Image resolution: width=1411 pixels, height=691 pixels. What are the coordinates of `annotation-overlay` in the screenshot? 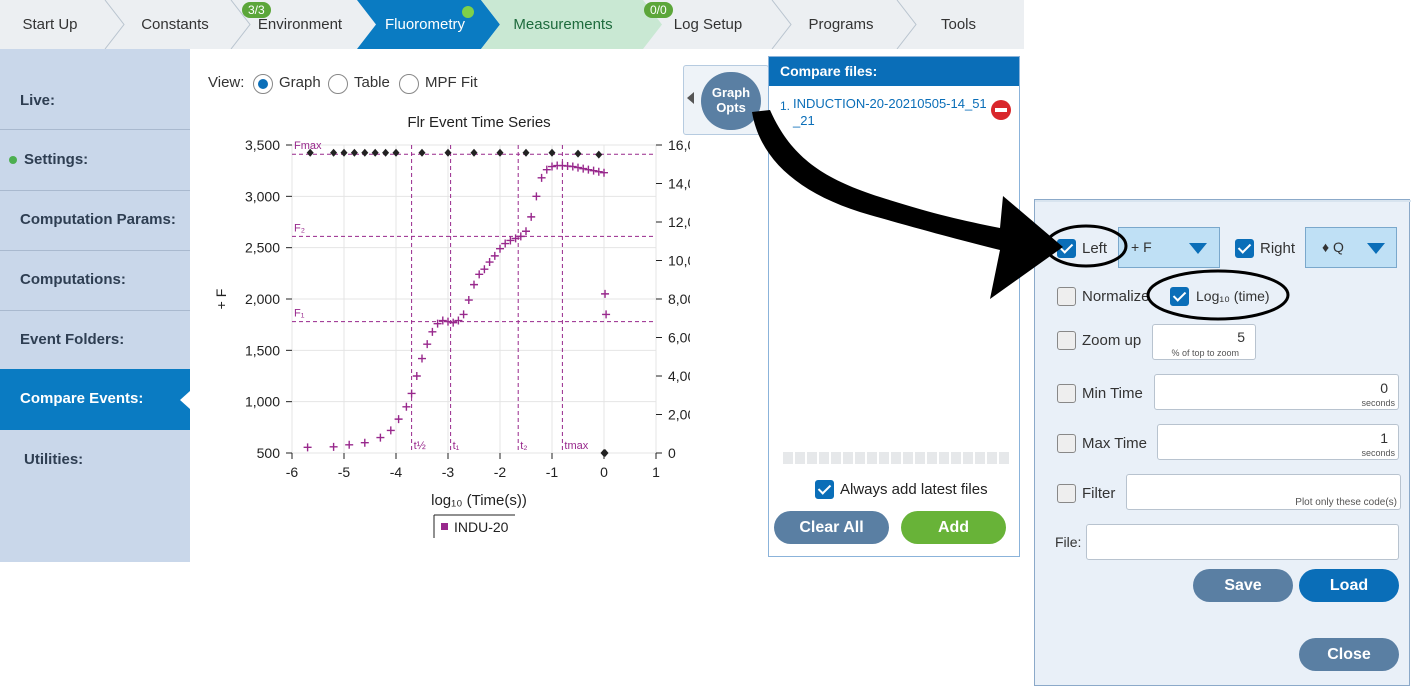 It's located at (1021, 215).